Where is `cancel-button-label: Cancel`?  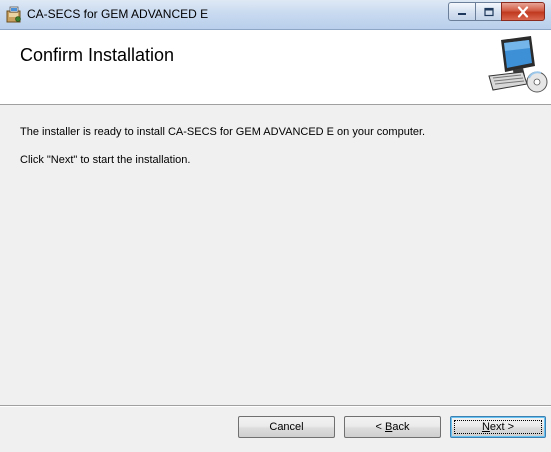
cancel-button-label: Cancel is located at coordinates (286, 427).